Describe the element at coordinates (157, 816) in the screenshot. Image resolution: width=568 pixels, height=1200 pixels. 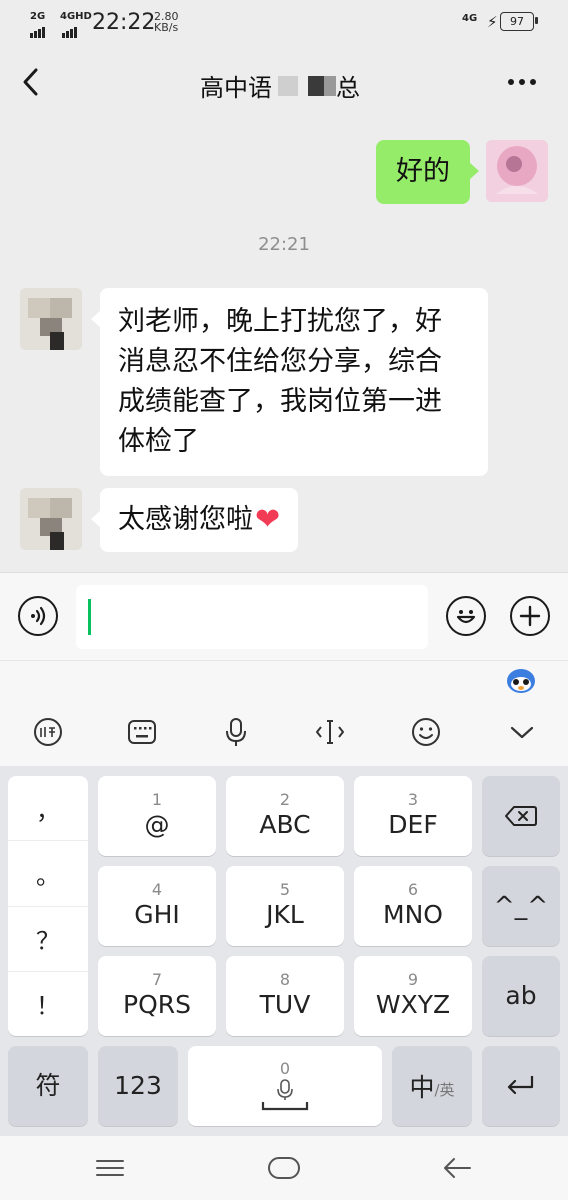
I see `key-1: 1 @` at that location.